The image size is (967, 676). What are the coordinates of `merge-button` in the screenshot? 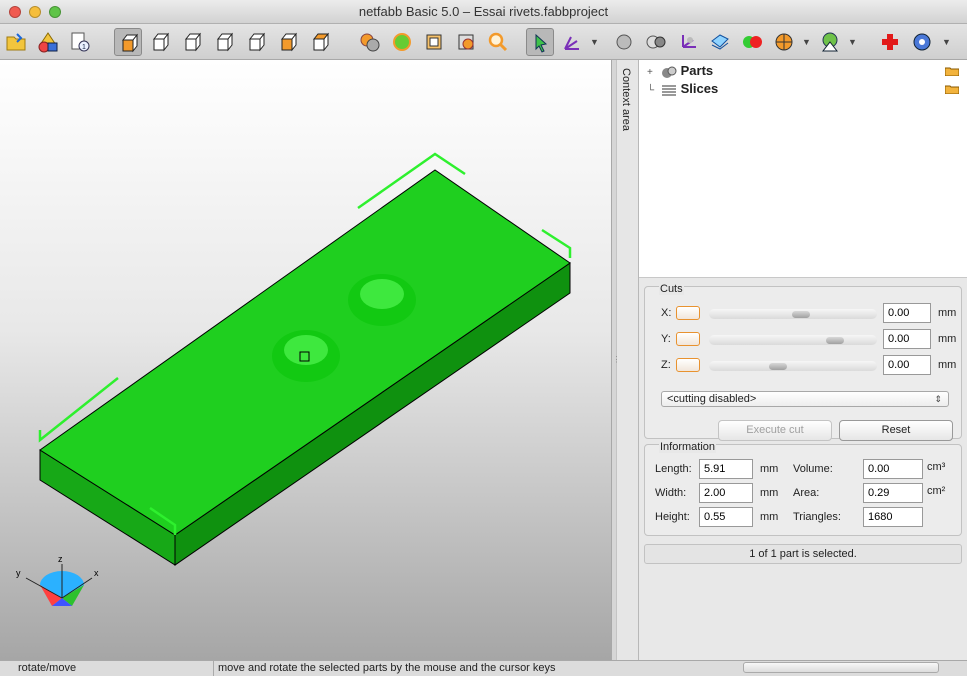 It's located at (402, 42).